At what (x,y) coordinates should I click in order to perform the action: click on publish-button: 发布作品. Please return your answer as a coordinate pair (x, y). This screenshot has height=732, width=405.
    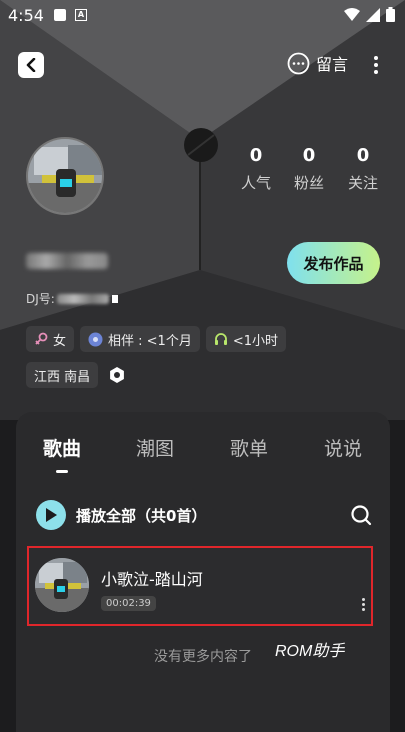
    Looking at the image, I should click on (333, 263).